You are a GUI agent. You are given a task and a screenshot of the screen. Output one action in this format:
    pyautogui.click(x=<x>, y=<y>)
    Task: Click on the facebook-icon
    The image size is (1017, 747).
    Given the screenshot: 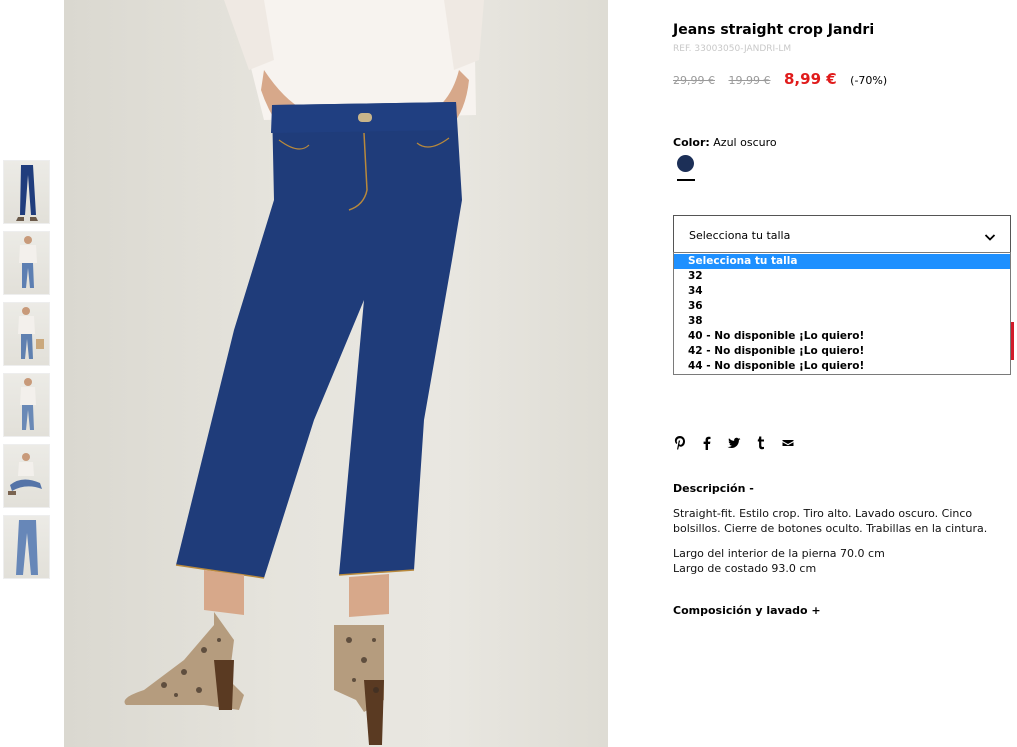 What is the action you would take?
    pyautogui.click(x=707, y=443)
    